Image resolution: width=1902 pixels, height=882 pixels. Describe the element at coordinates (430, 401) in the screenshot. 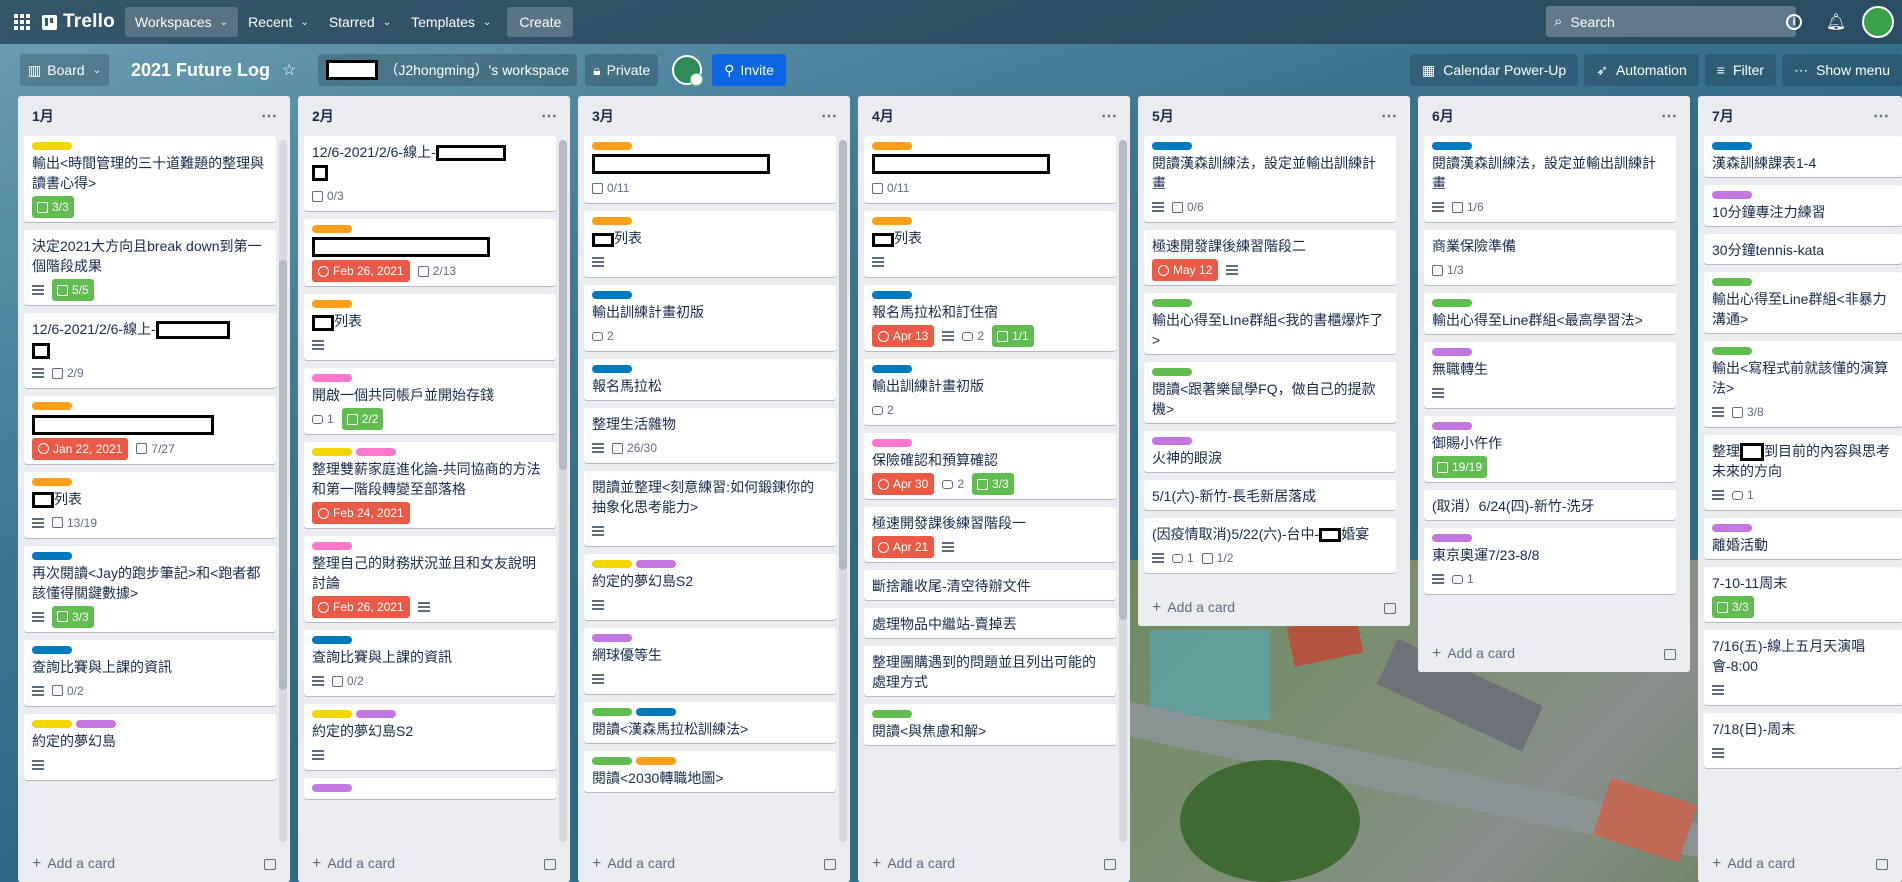

I see `card: 開啟一個共同帳戶並開始存錢 1 2/2` at that location.